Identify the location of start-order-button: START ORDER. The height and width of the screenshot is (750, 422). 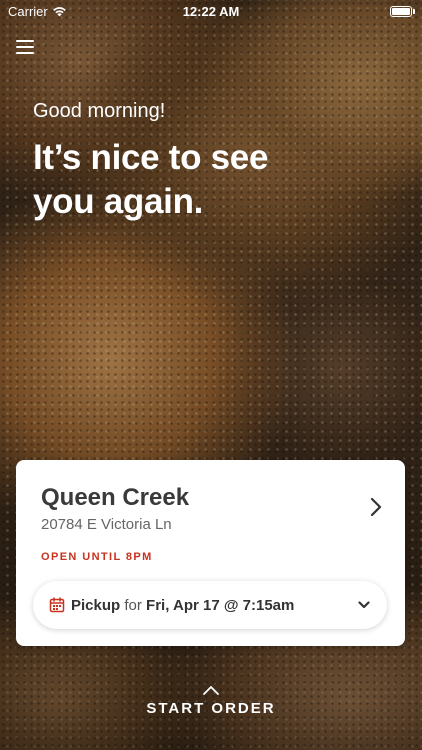
(211, 701).